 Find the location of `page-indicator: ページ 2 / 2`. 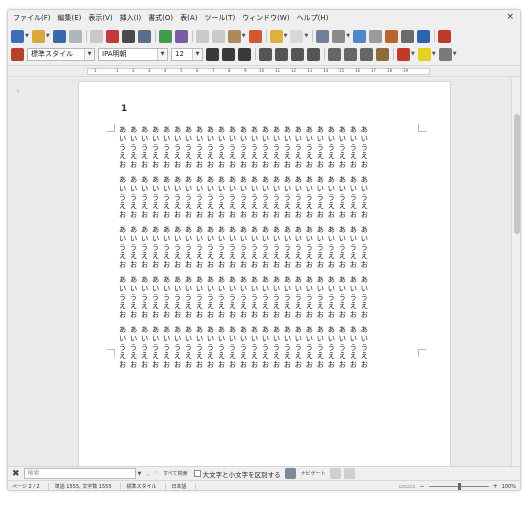

page-indicator: ページ 2 / 2 is located at coordinates (30, 486).